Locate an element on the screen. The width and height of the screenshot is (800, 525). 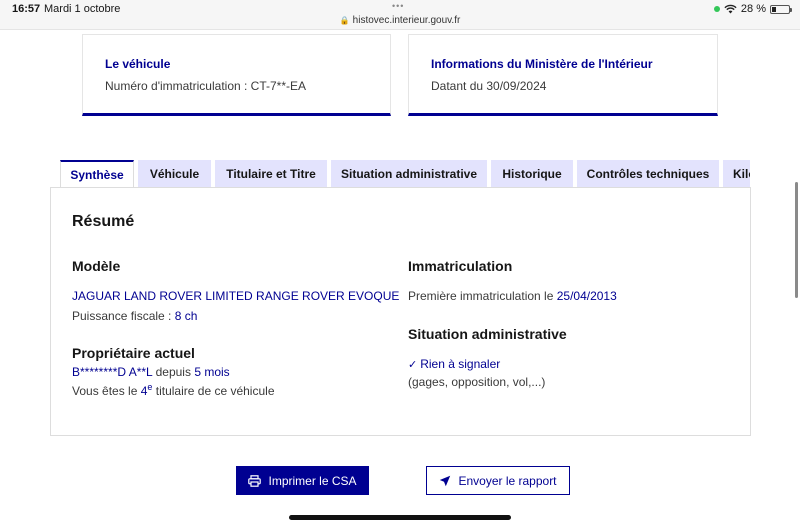
send-report-label: Envoyer le rapport is located at coordinates (507, 480).